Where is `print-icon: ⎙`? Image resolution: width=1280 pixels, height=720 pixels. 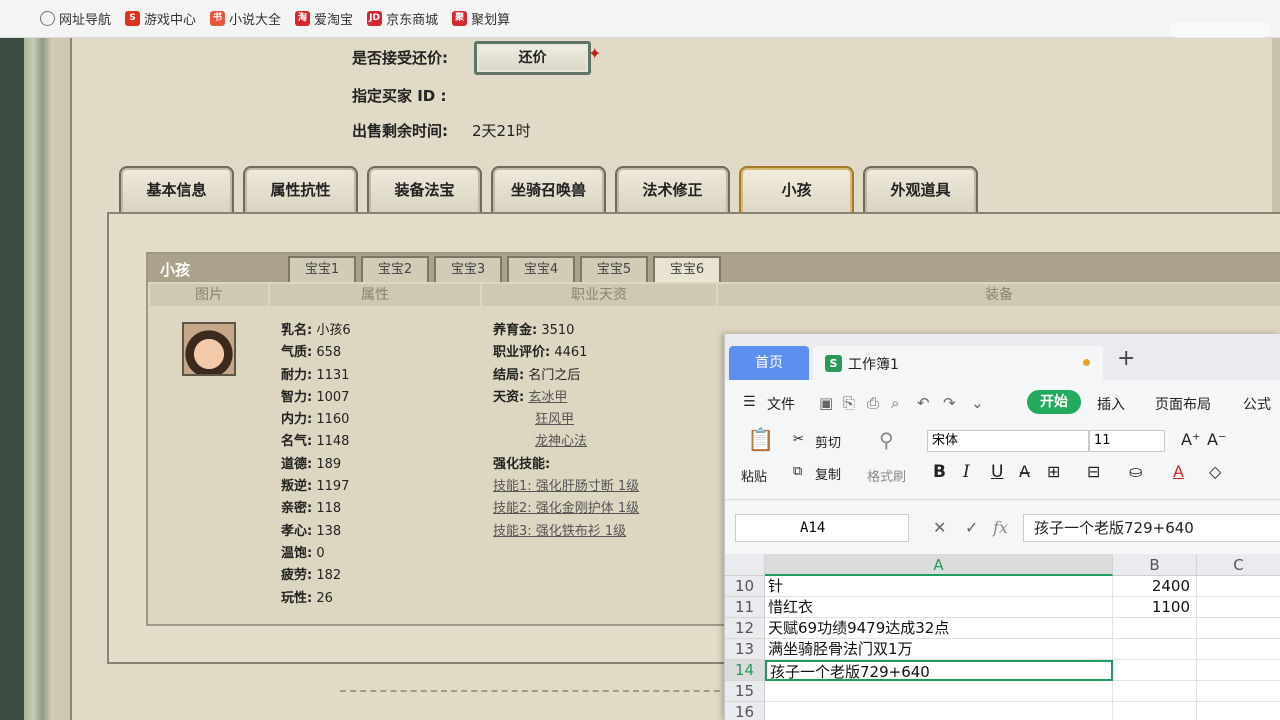
print-icon: ⎙ is located at coordinates (873, 403).